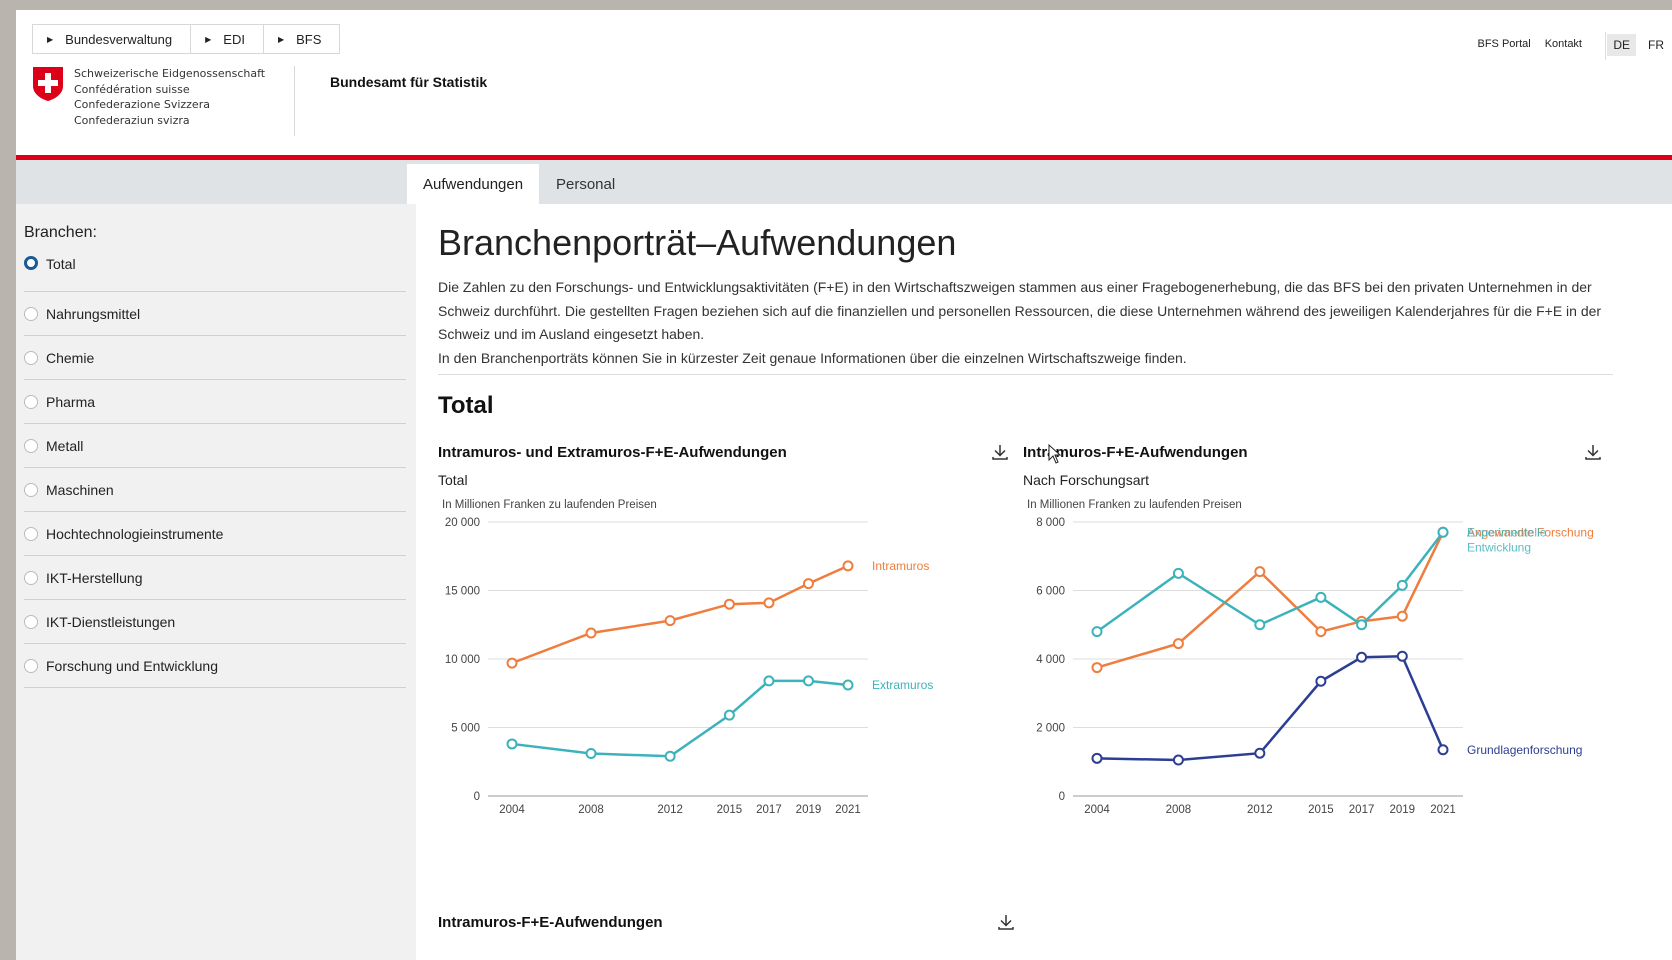 The image size is (1672, 960). What do you see at coordinates (215, 402) in the screenshot?
I see `sidebar-item-pharma: Pharma` at bounding box center [215, 402].